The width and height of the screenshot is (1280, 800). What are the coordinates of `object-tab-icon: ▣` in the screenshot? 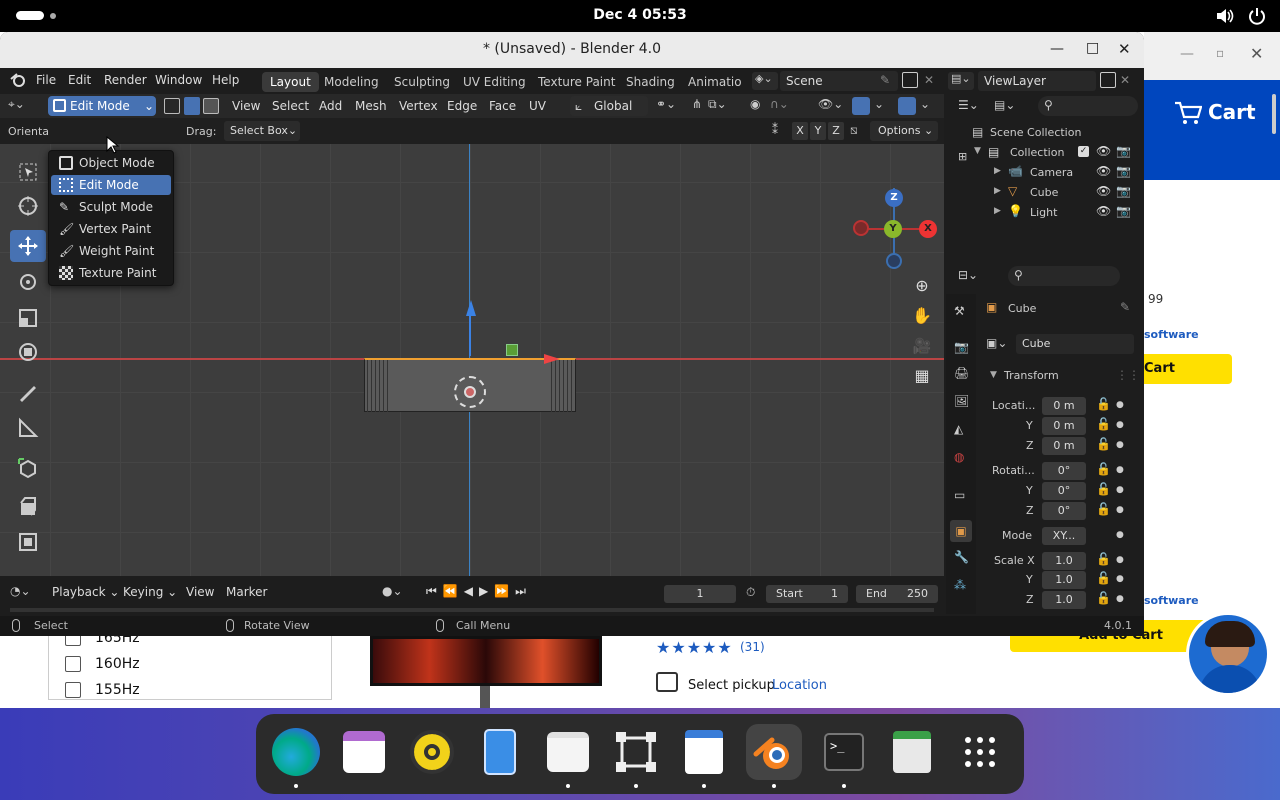 It's located at (961, 531).